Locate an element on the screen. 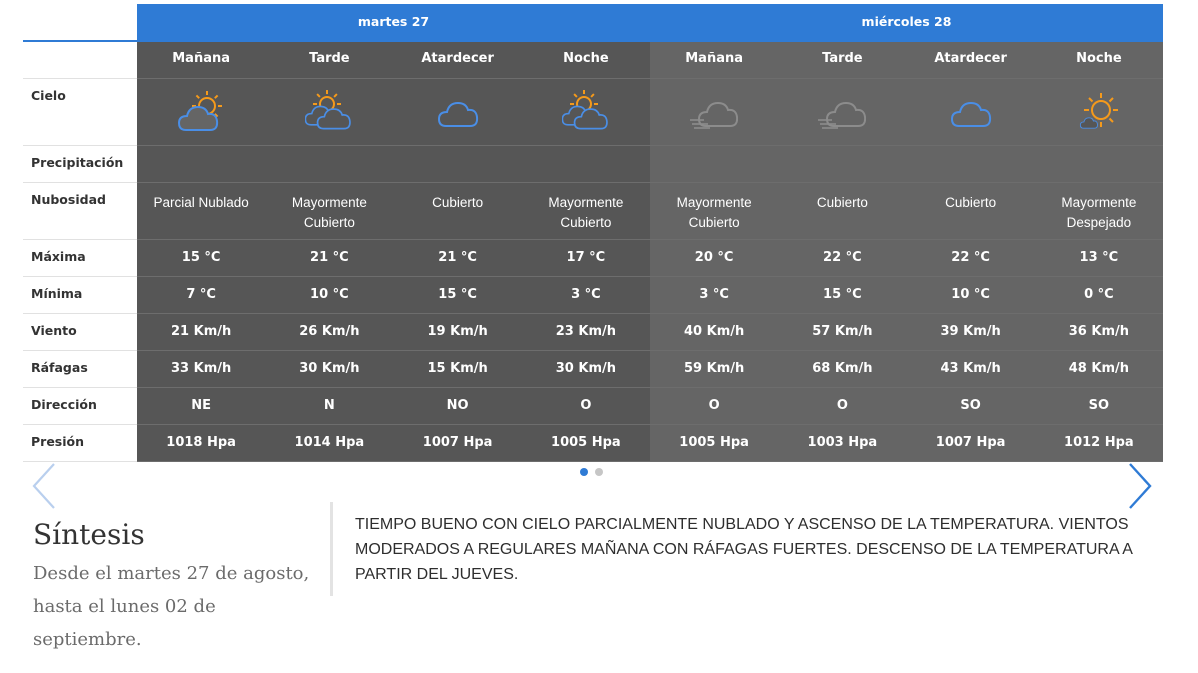 This screenshot has width=1198, height=673. precipitation-cells is located at coordinates (650, 164).